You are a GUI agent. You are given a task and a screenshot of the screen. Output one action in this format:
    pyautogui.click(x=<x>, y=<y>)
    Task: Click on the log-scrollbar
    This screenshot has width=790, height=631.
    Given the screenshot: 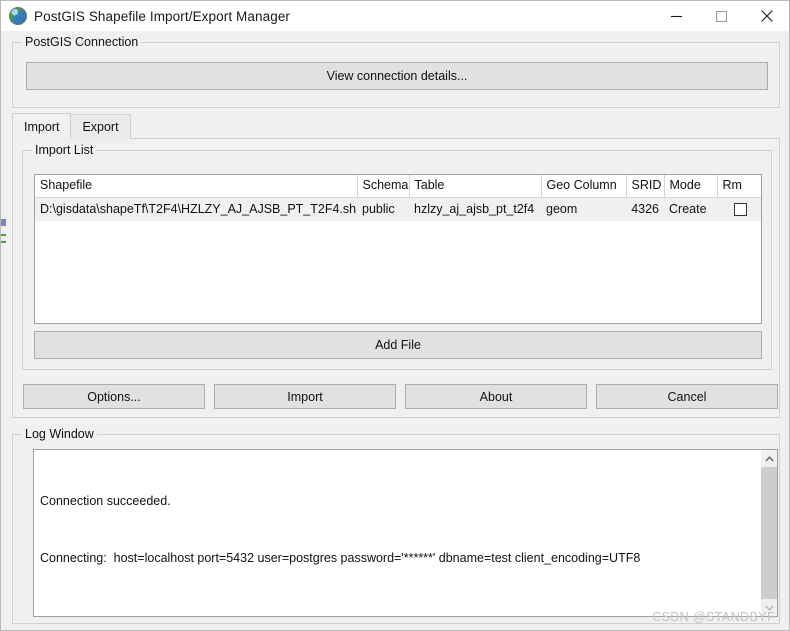 What is the action you would take?
    pyautogui.click(x=768, y=533)
    